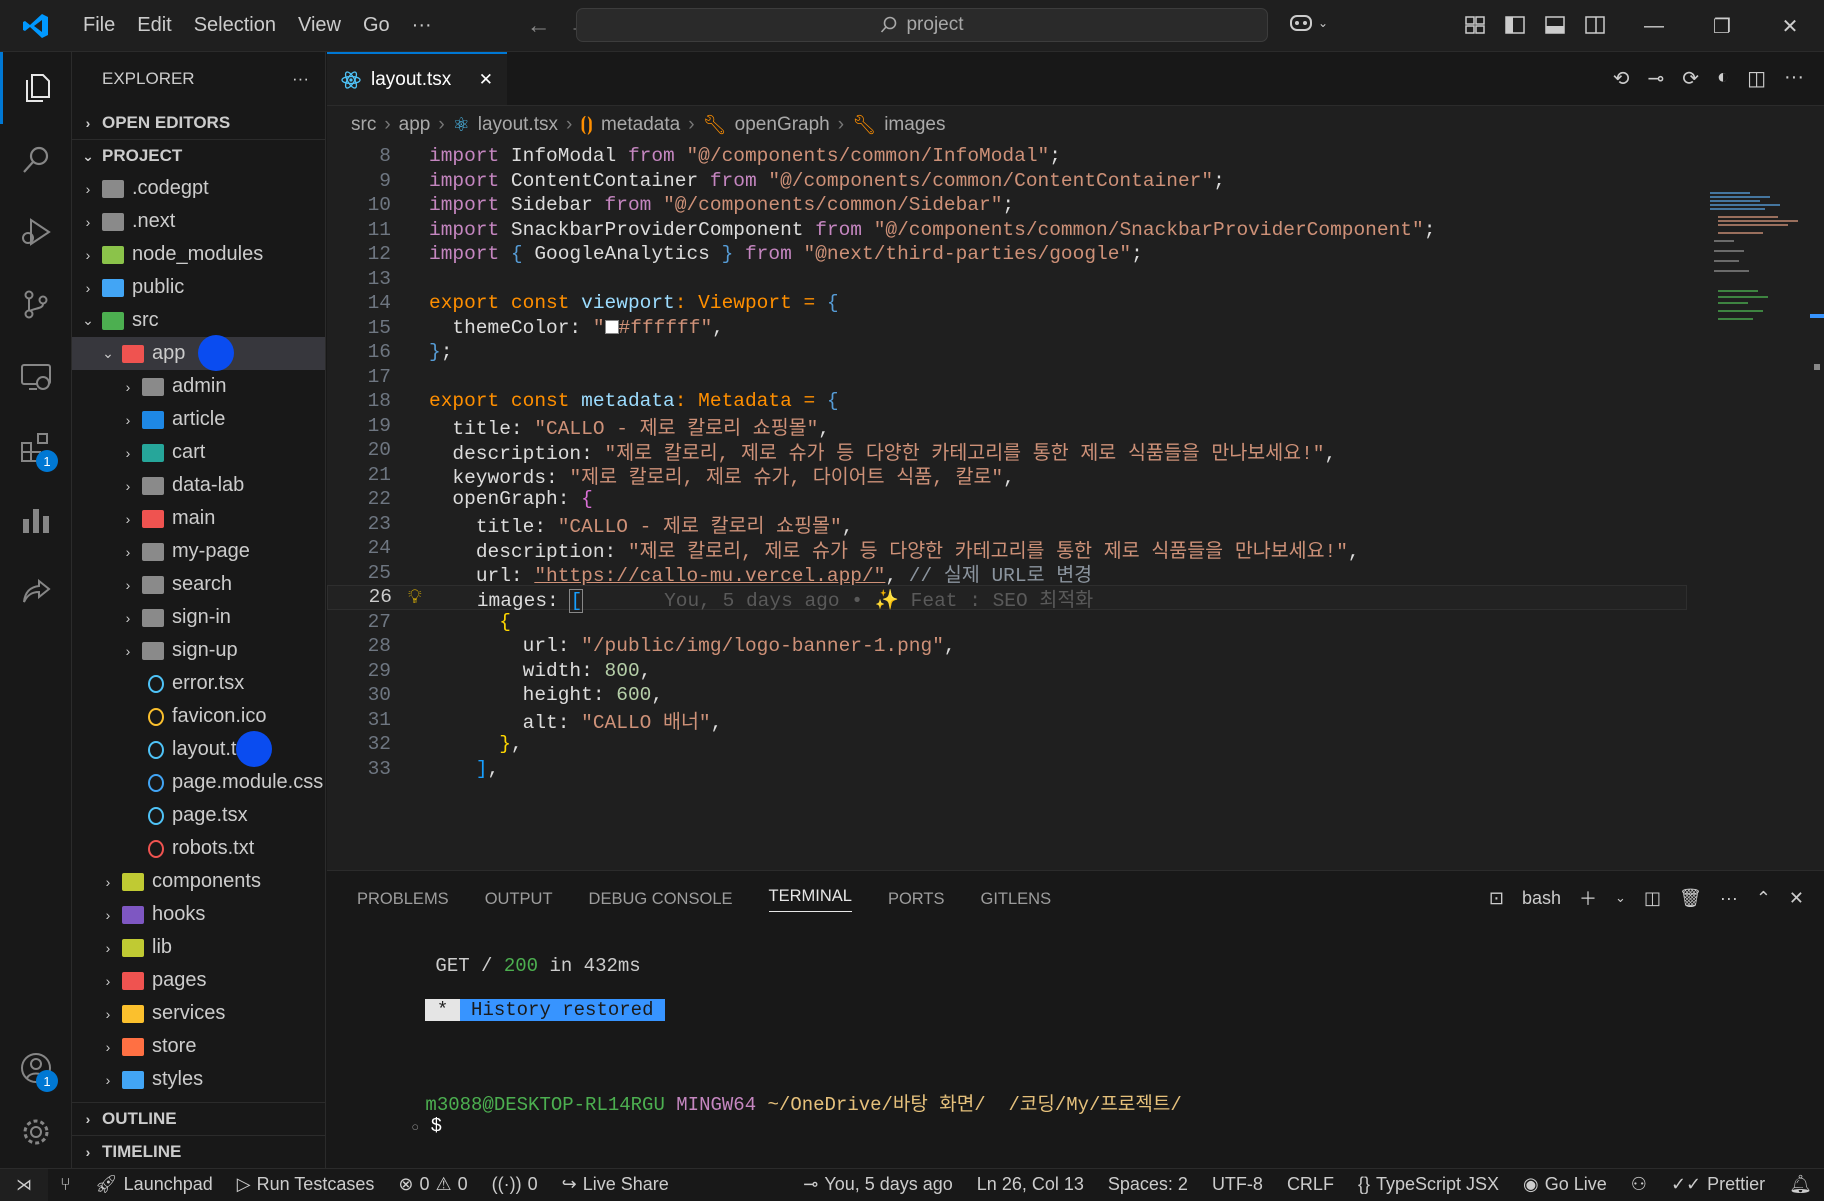  Describe the element at coordinates (198, 1013) in the screenshot. I see `tree-item: › services` at that location.